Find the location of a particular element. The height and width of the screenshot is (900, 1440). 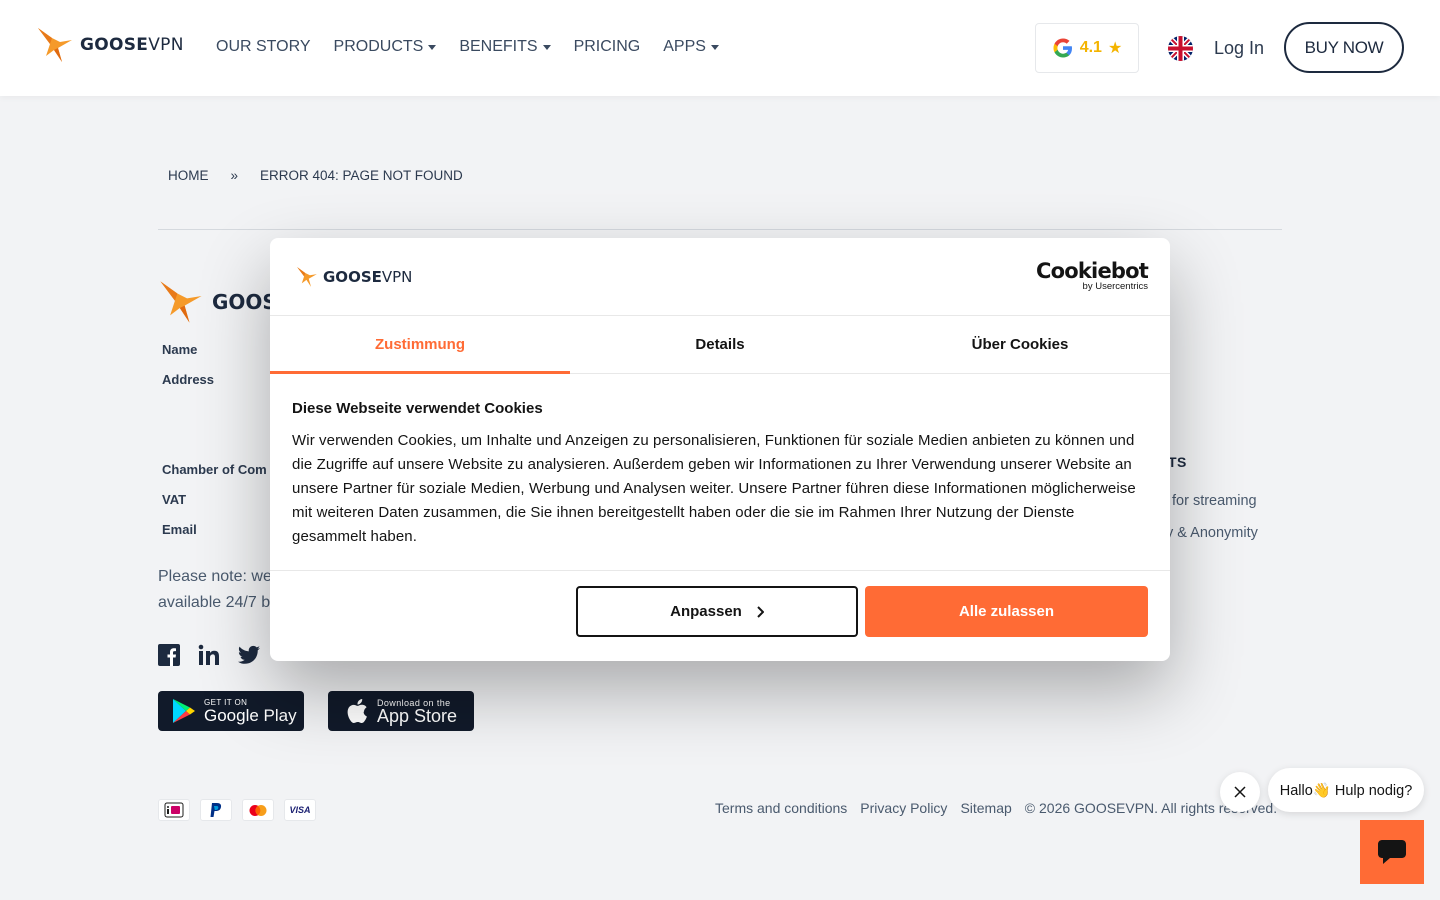

nav-label: PRODUCTS is located at coordinates (378, 46).